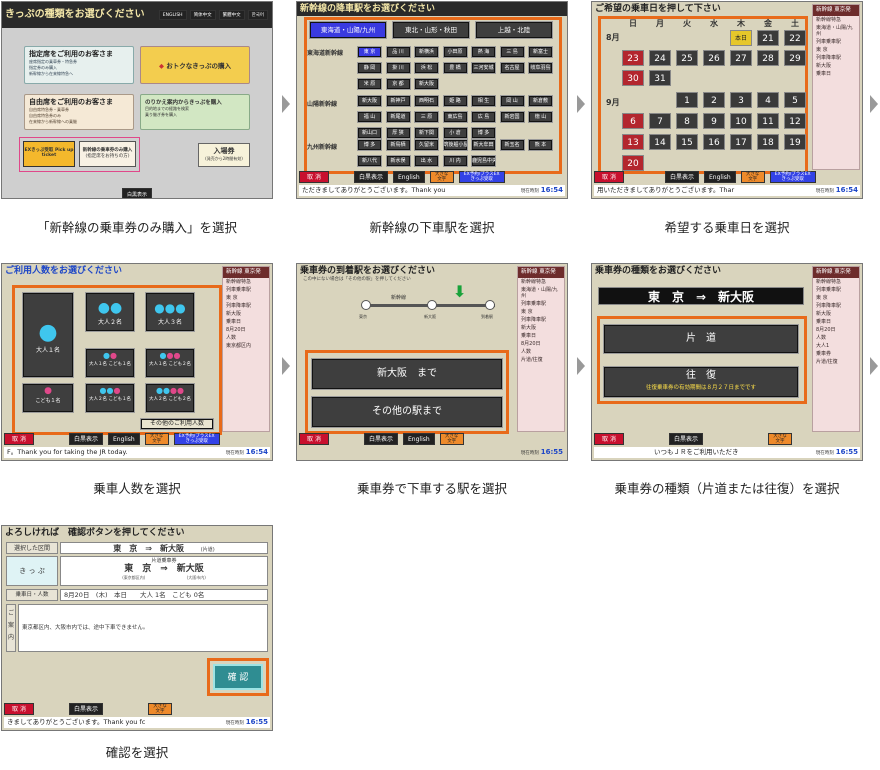 This screenshot has height=770, width=880. What do you see at coordinates (768, 142) in the screenshot?
I see `calendar-day: 18` at bounding box center [768, 142].